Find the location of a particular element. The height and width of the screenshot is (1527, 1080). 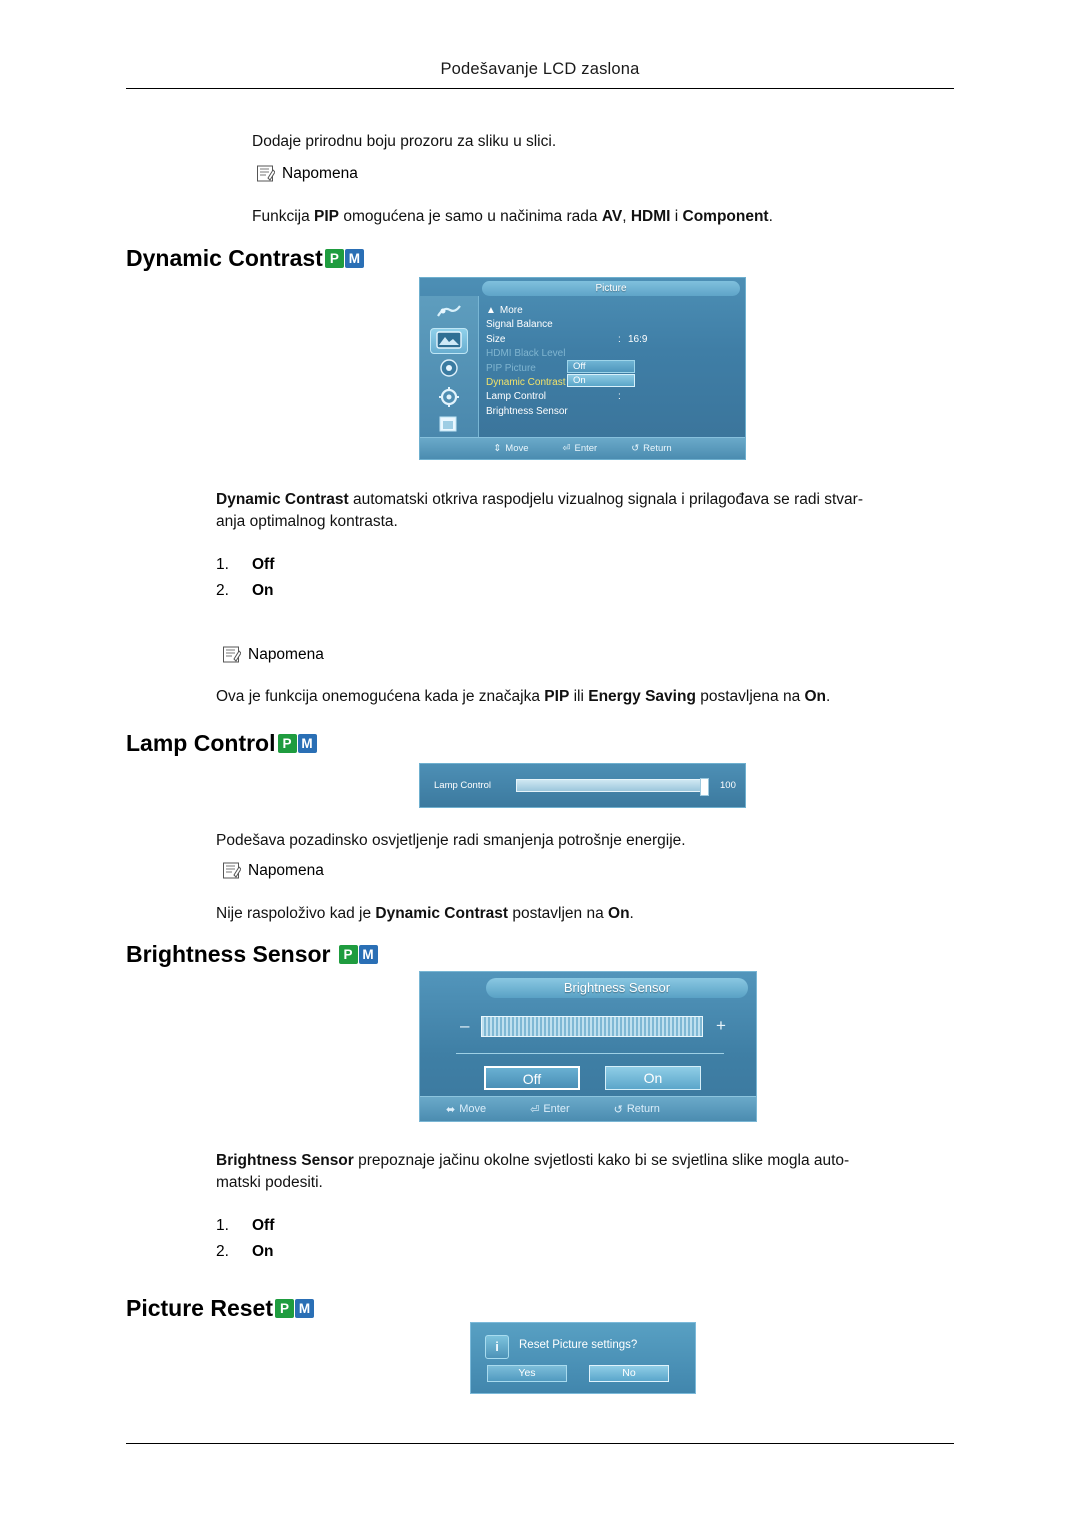

text-bold: PIP is located at coordinates (557, 696).